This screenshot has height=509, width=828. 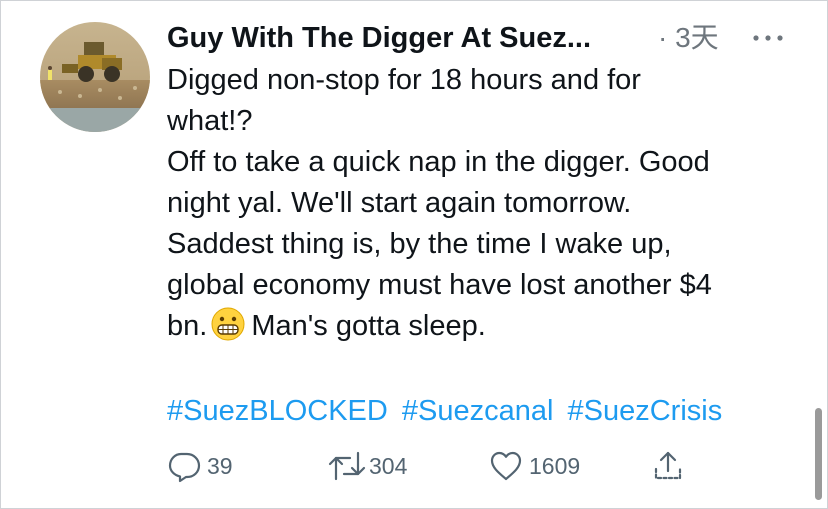 What do you see at coordinates (404, 80) in the screenshot?
I see `tweet-text-line: Digged non-stop for 18 hours and for` at bounding box center [404, 80].